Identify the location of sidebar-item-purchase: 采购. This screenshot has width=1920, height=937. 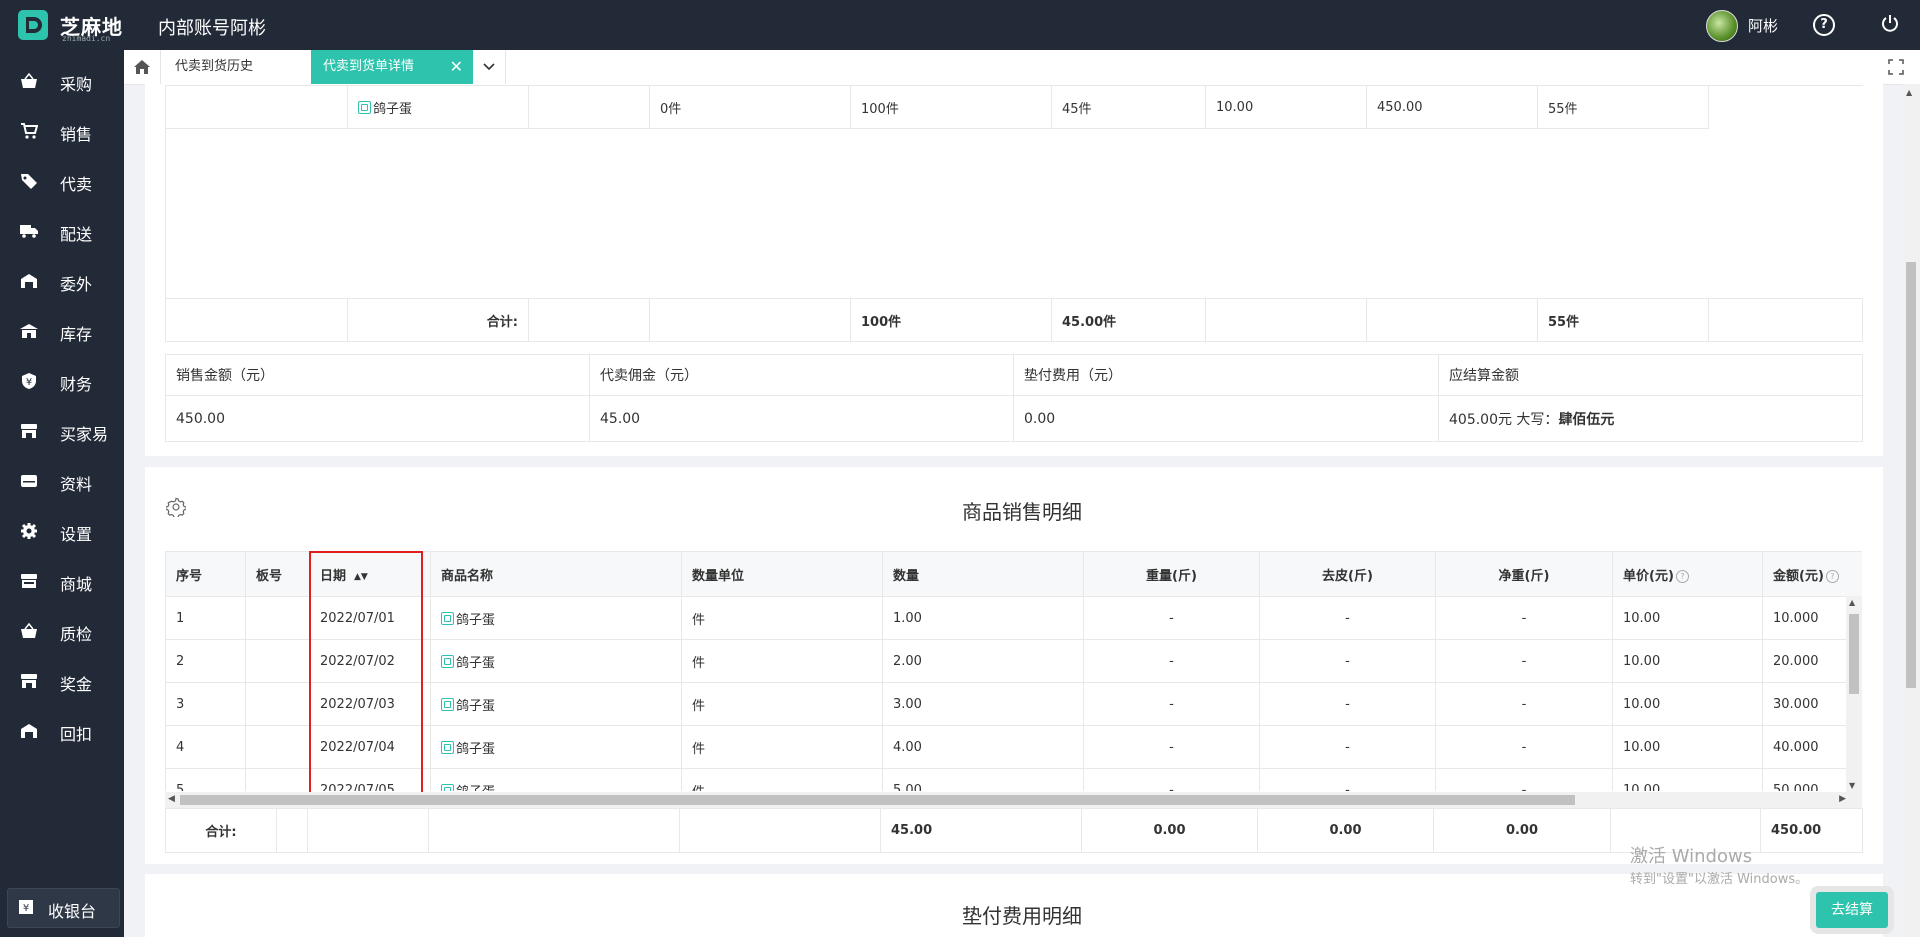
(62, 82).